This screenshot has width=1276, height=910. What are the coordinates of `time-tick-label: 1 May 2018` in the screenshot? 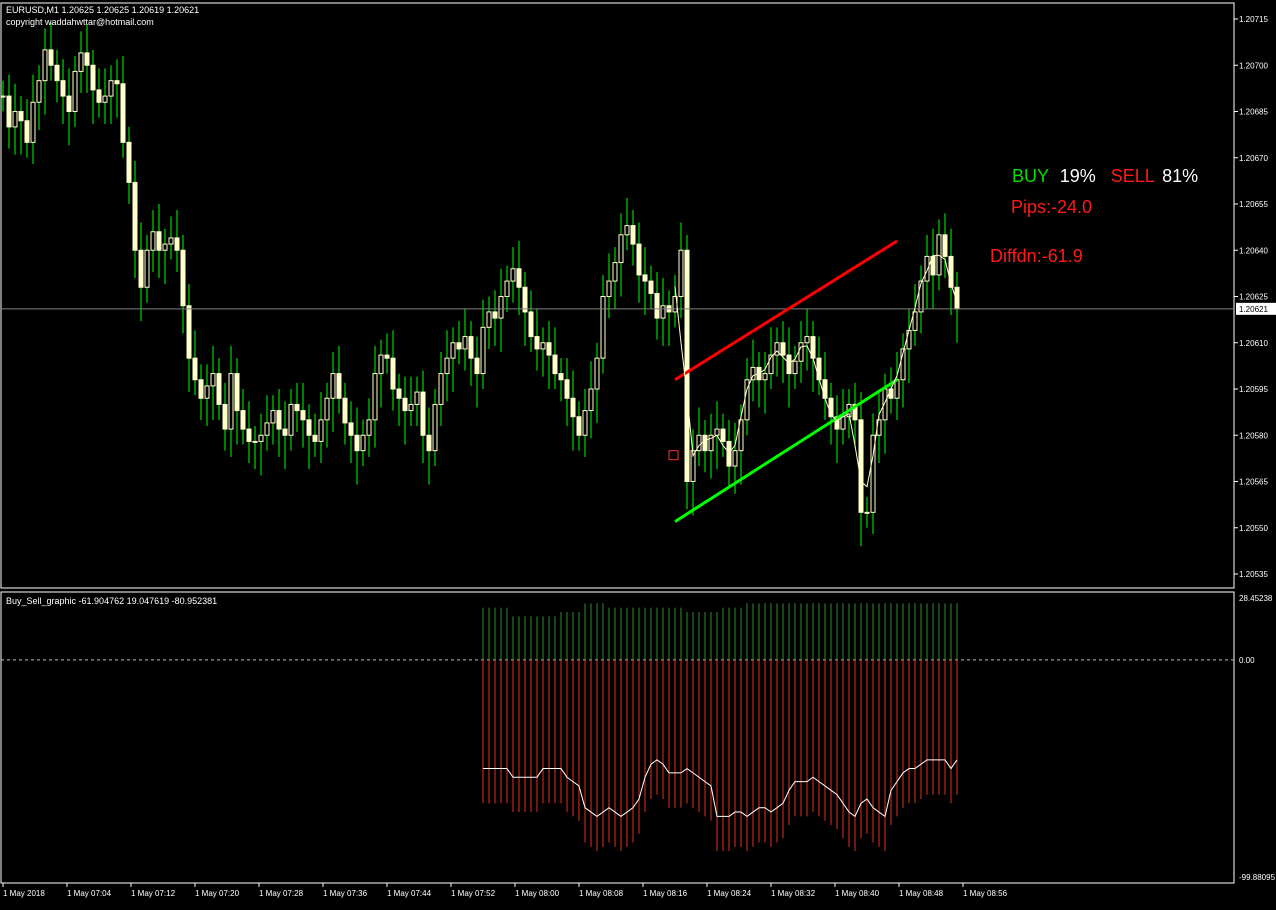 It's located at (24, 893).